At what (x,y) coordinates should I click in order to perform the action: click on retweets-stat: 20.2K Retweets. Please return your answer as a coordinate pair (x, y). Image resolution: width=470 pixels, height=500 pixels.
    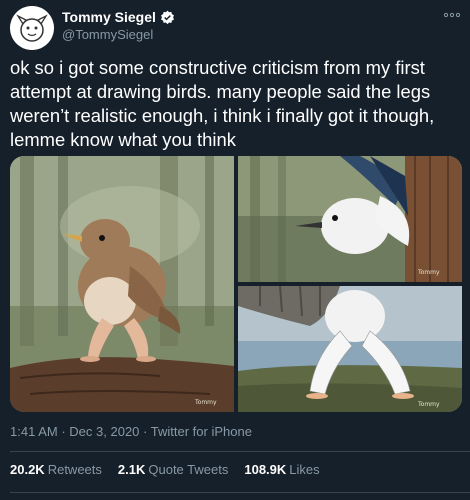
    Looking at the image, I should click on (56, 469).